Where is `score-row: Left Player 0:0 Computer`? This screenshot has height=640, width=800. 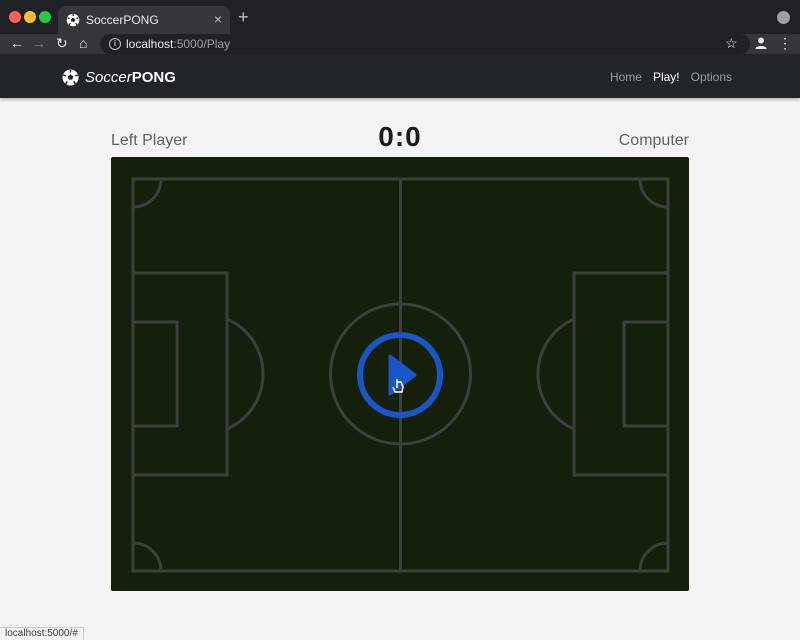
score-row: Left Player 0:0 Computer is located at coordinates (400, 137).